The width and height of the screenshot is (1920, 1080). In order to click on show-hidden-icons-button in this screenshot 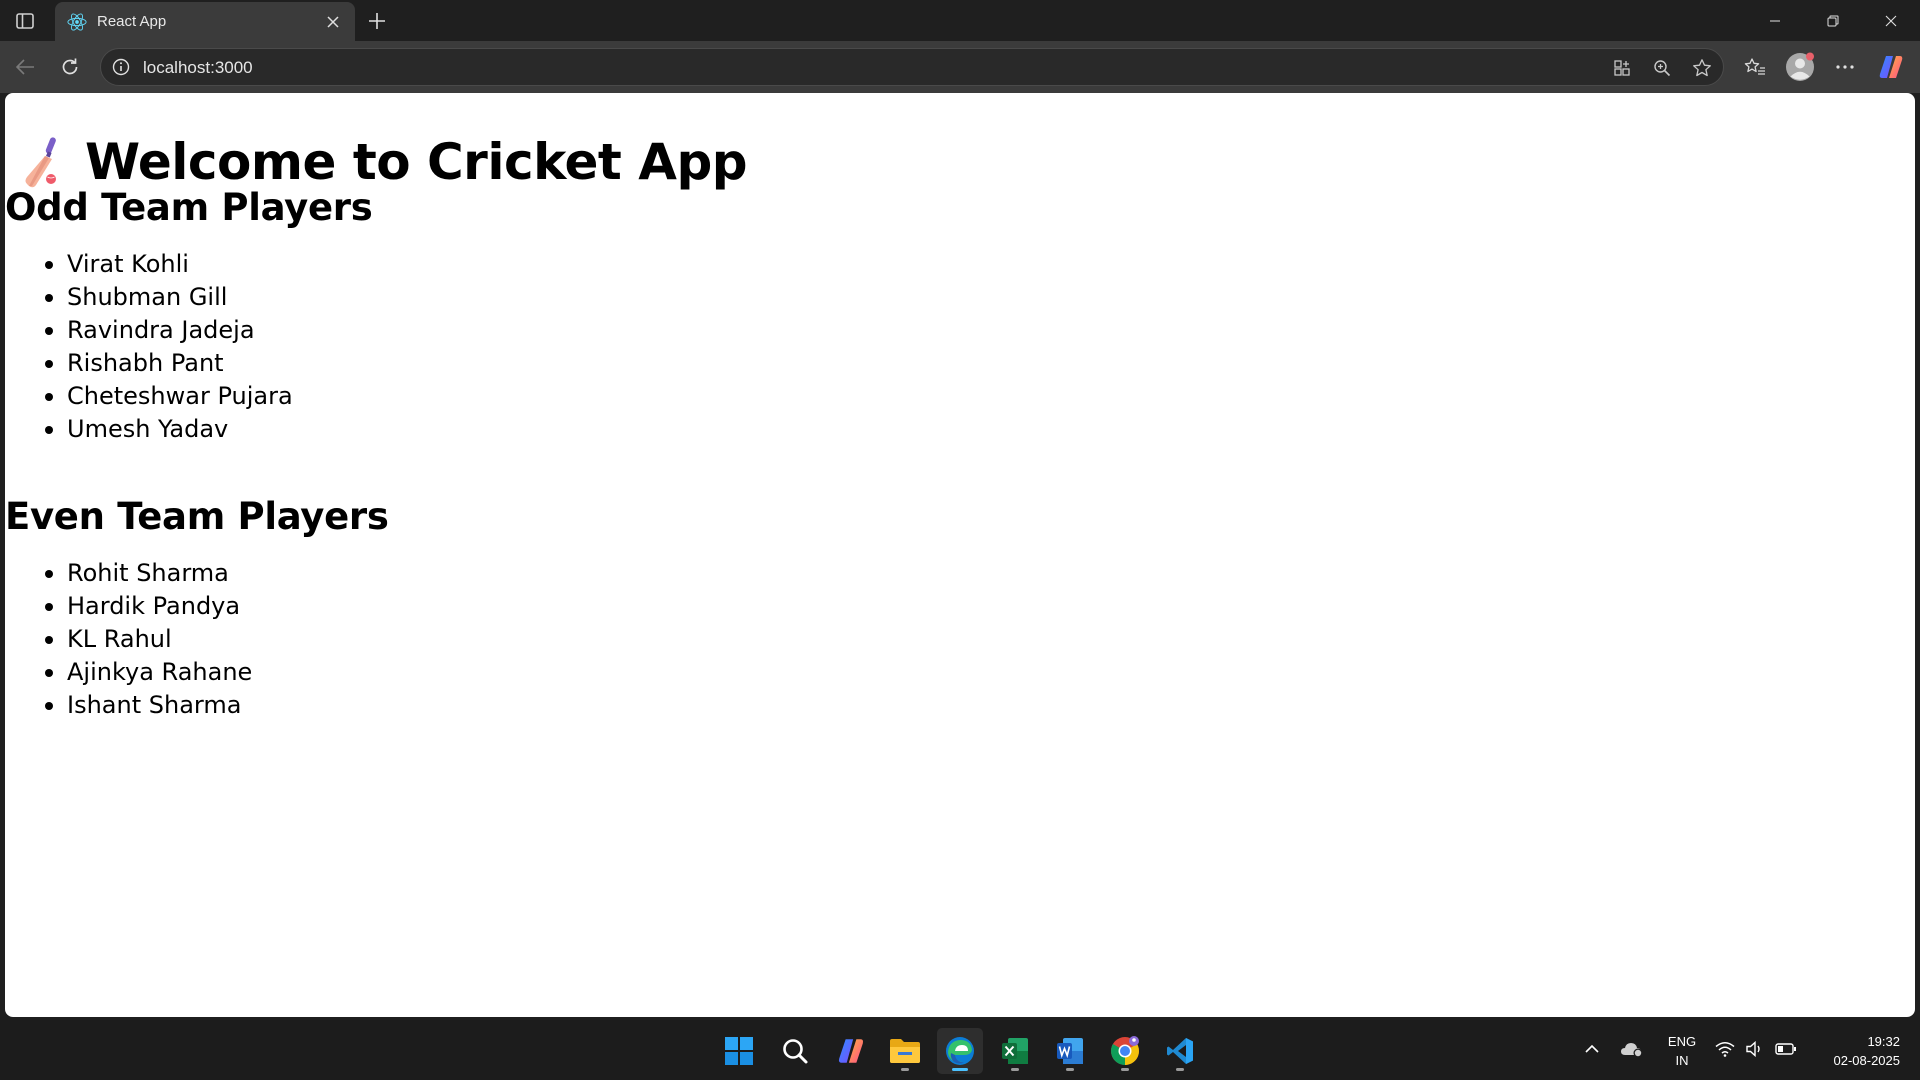, I will do `click(1592, 1049)`.